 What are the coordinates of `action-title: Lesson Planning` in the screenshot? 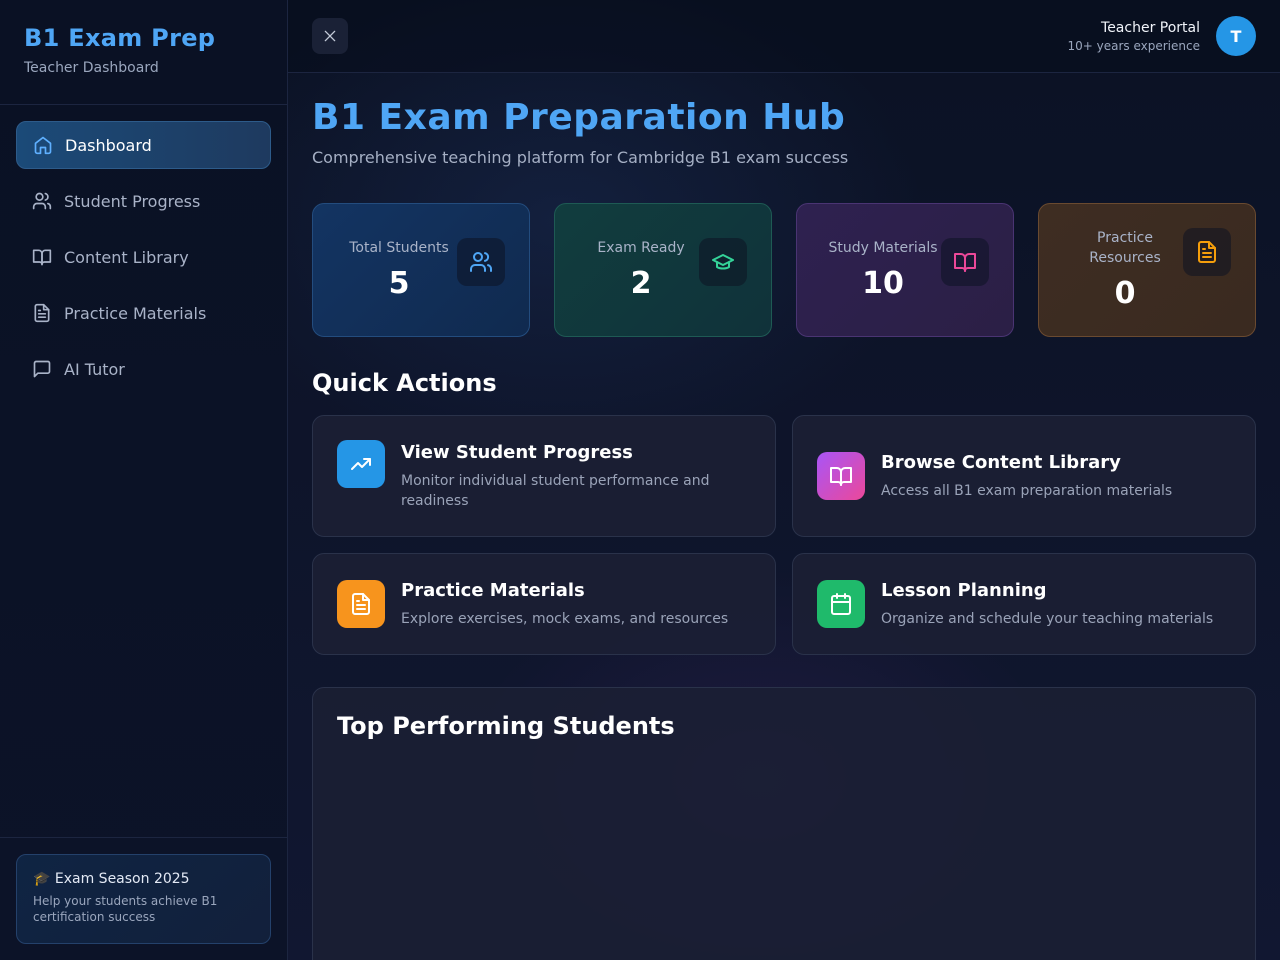 It's located at (964, 590).